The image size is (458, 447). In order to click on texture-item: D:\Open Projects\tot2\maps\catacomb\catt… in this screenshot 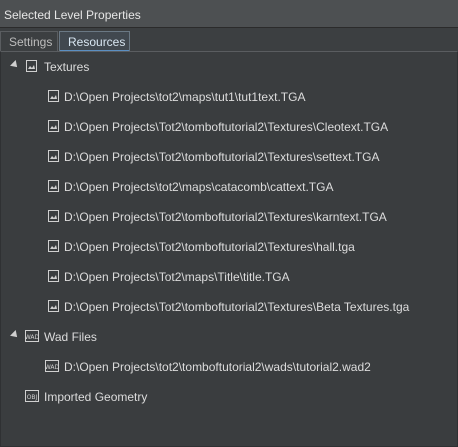, I will do `click(229, 187)`.